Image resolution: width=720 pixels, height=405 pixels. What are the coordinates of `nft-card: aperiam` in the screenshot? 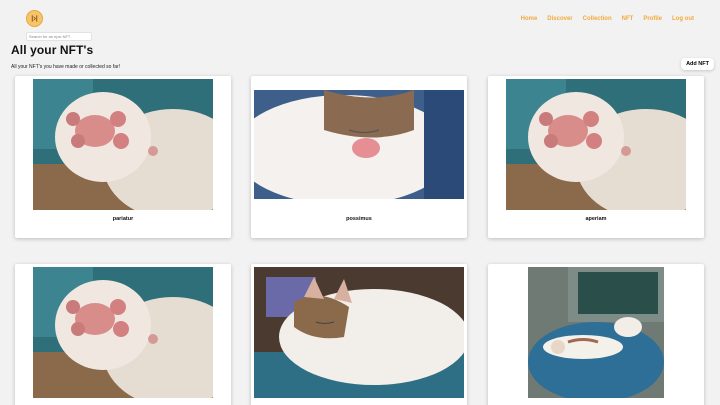 It's located at (596, 157).